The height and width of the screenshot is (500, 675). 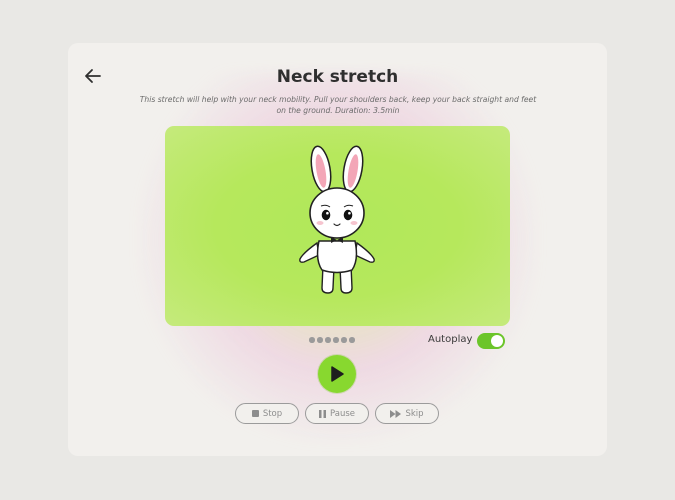 I want to click on skip-label: Skip, so click(x=414, y=413).